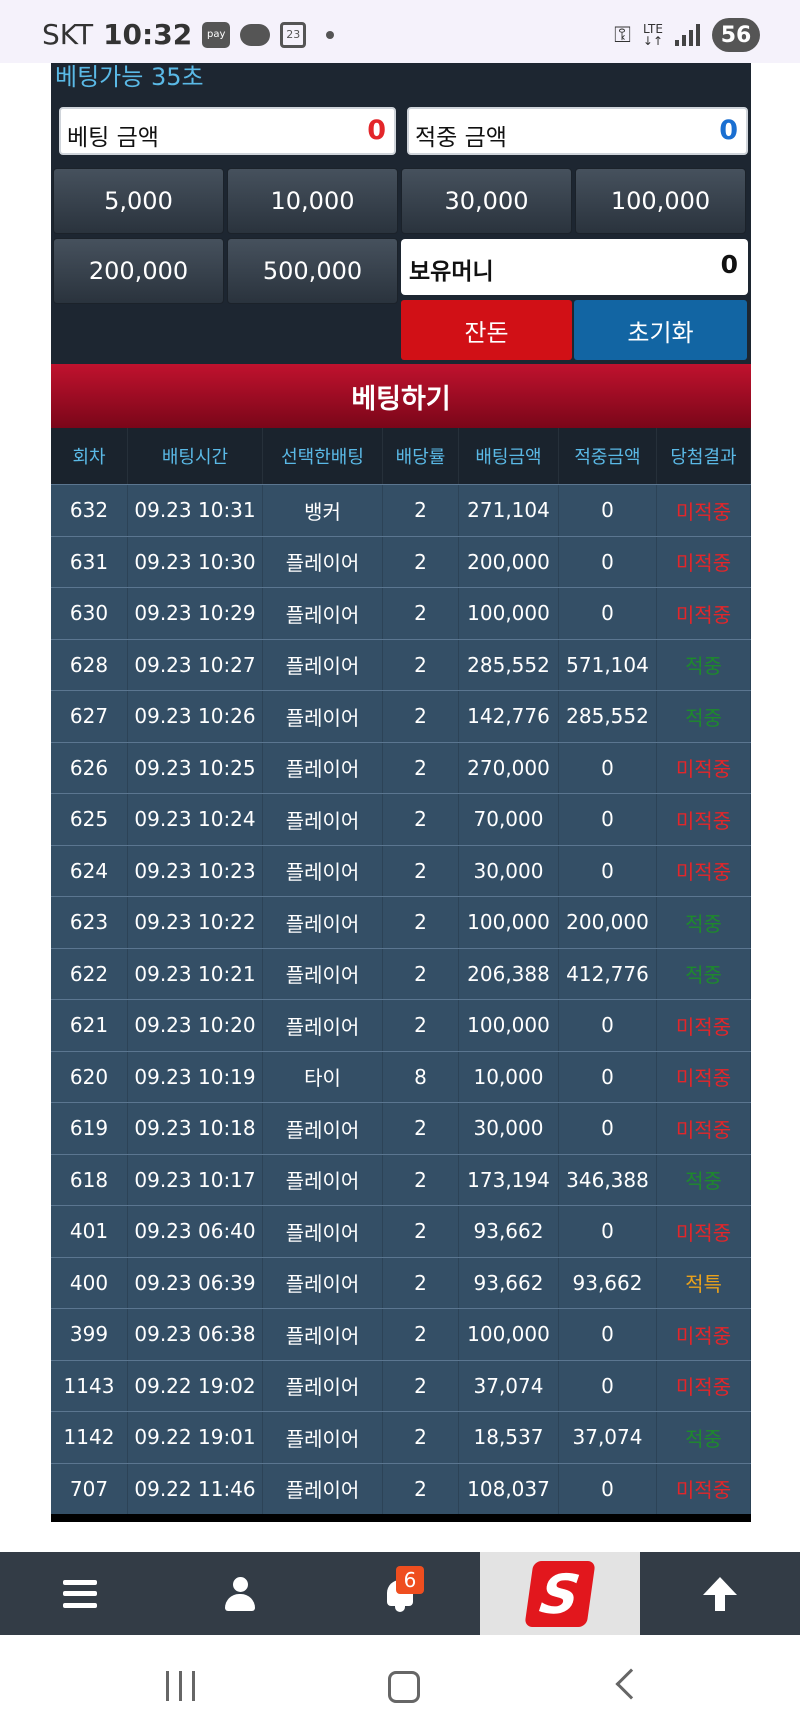 This screenshot has height=1734, width=800. Describe the element at coordinates (195, 973) in the screenshot. I see `cell-time: 09.23 10:21` at that location.